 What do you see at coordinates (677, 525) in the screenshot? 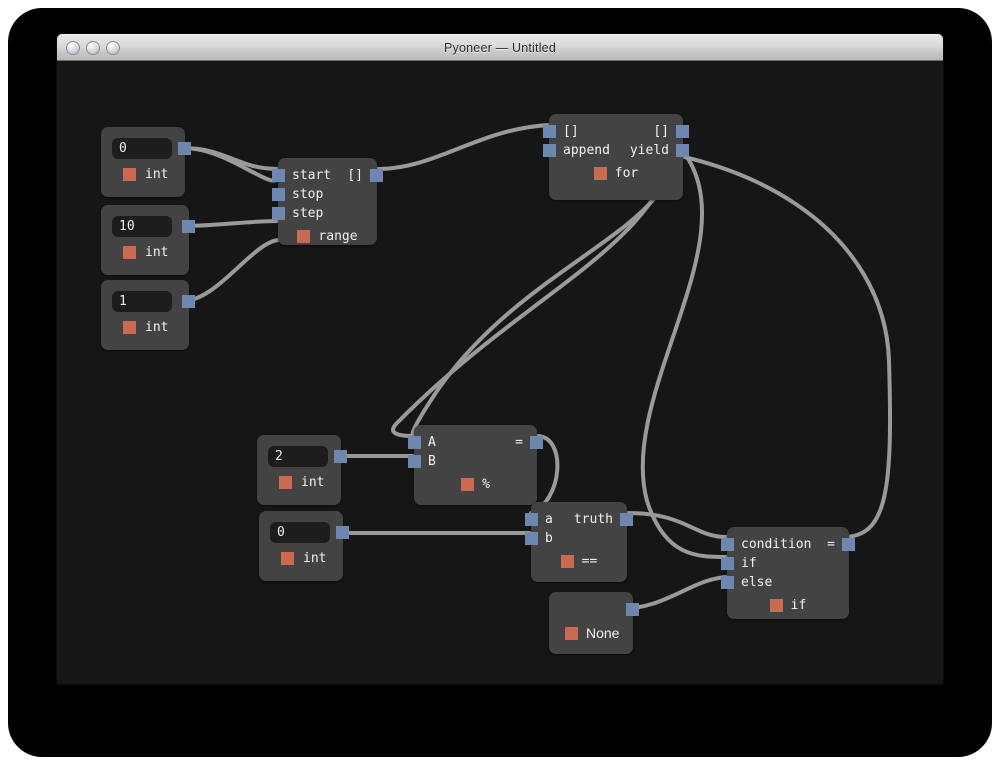
I see `wire-equals-if-condition` at bounding box center [677, 525].